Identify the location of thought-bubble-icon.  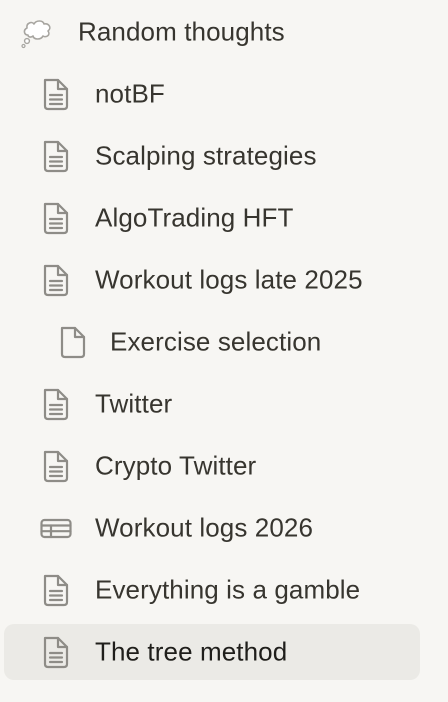
(38, 32).